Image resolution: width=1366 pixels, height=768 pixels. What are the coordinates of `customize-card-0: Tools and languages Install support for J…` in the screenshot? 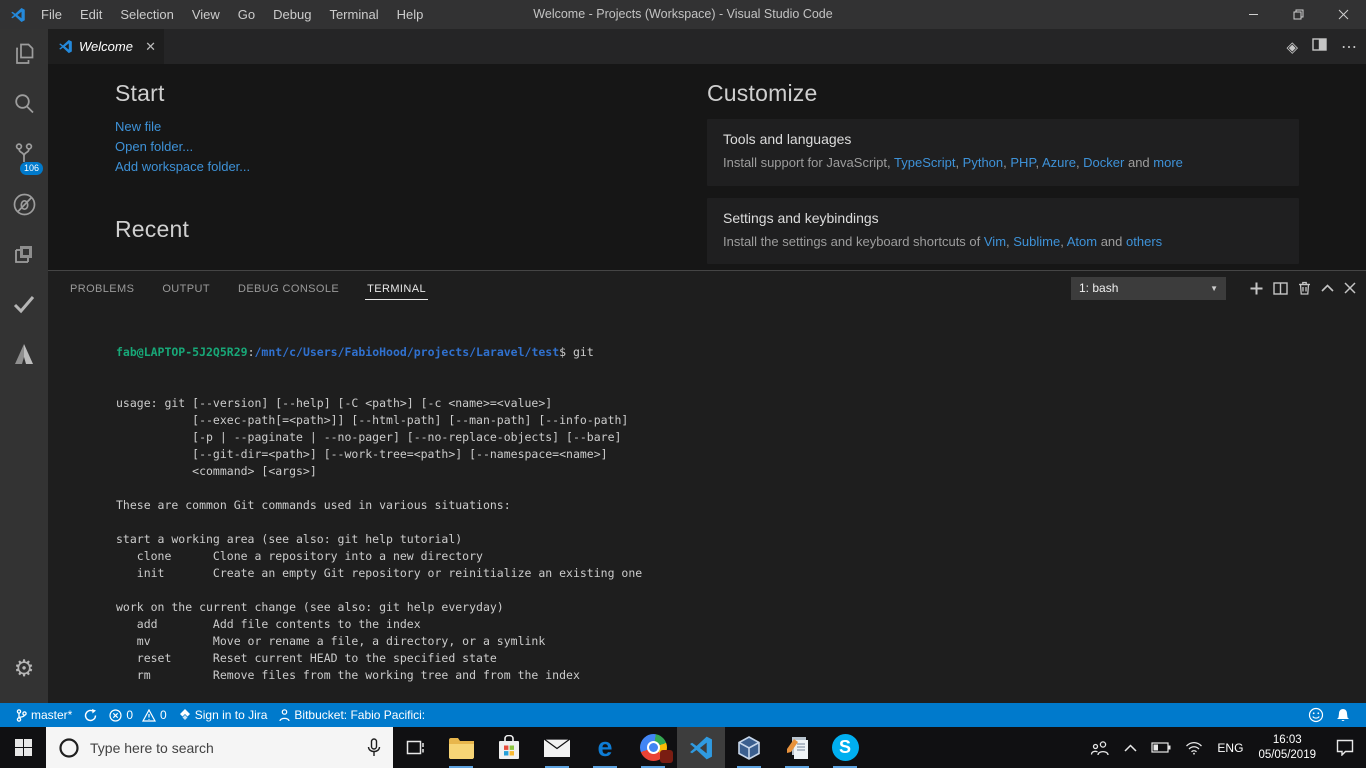 It's located at (1003, 152).